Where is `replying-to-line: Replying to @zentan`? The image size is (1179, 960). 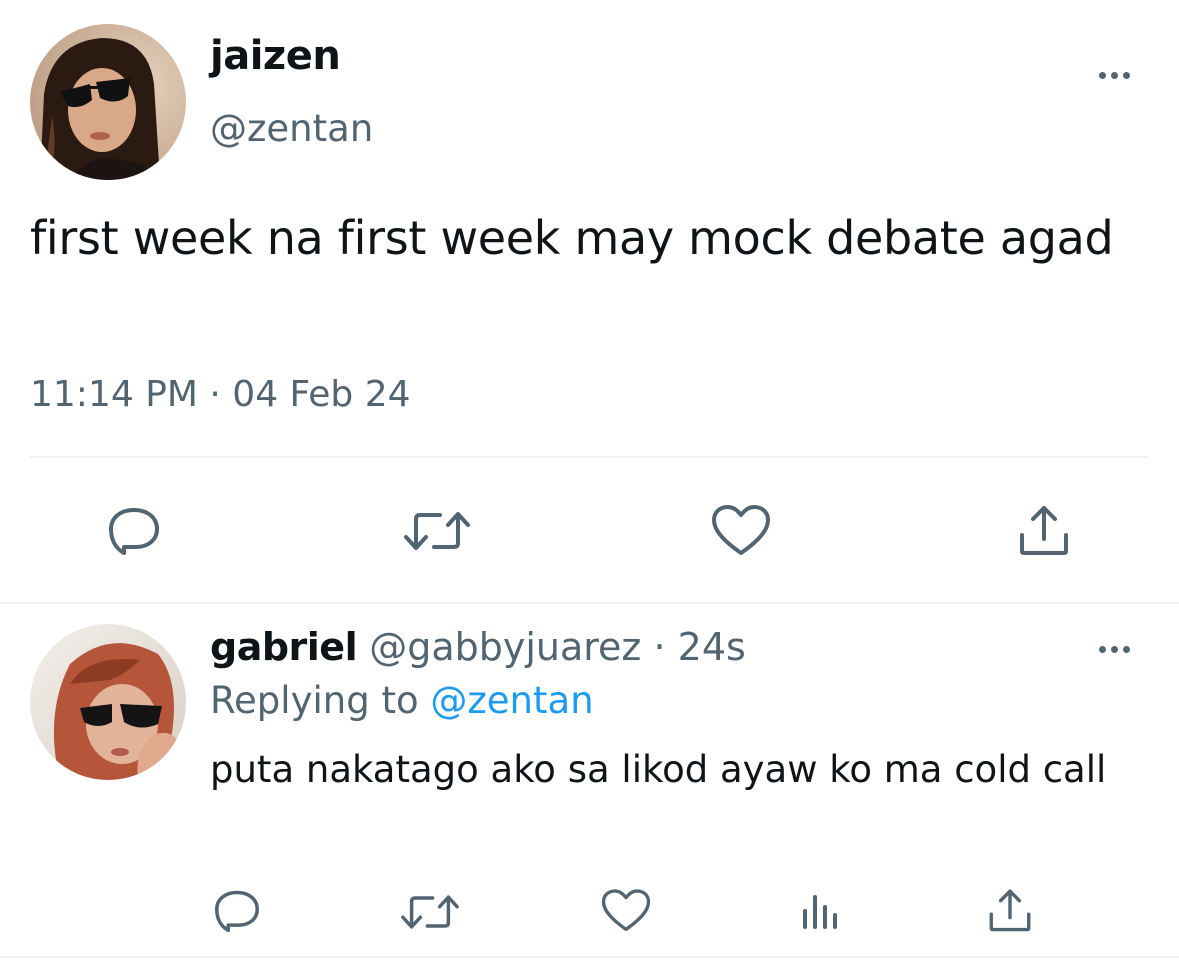
replying-to-line: Replying to @zentan is located at coordinates (402, 700).